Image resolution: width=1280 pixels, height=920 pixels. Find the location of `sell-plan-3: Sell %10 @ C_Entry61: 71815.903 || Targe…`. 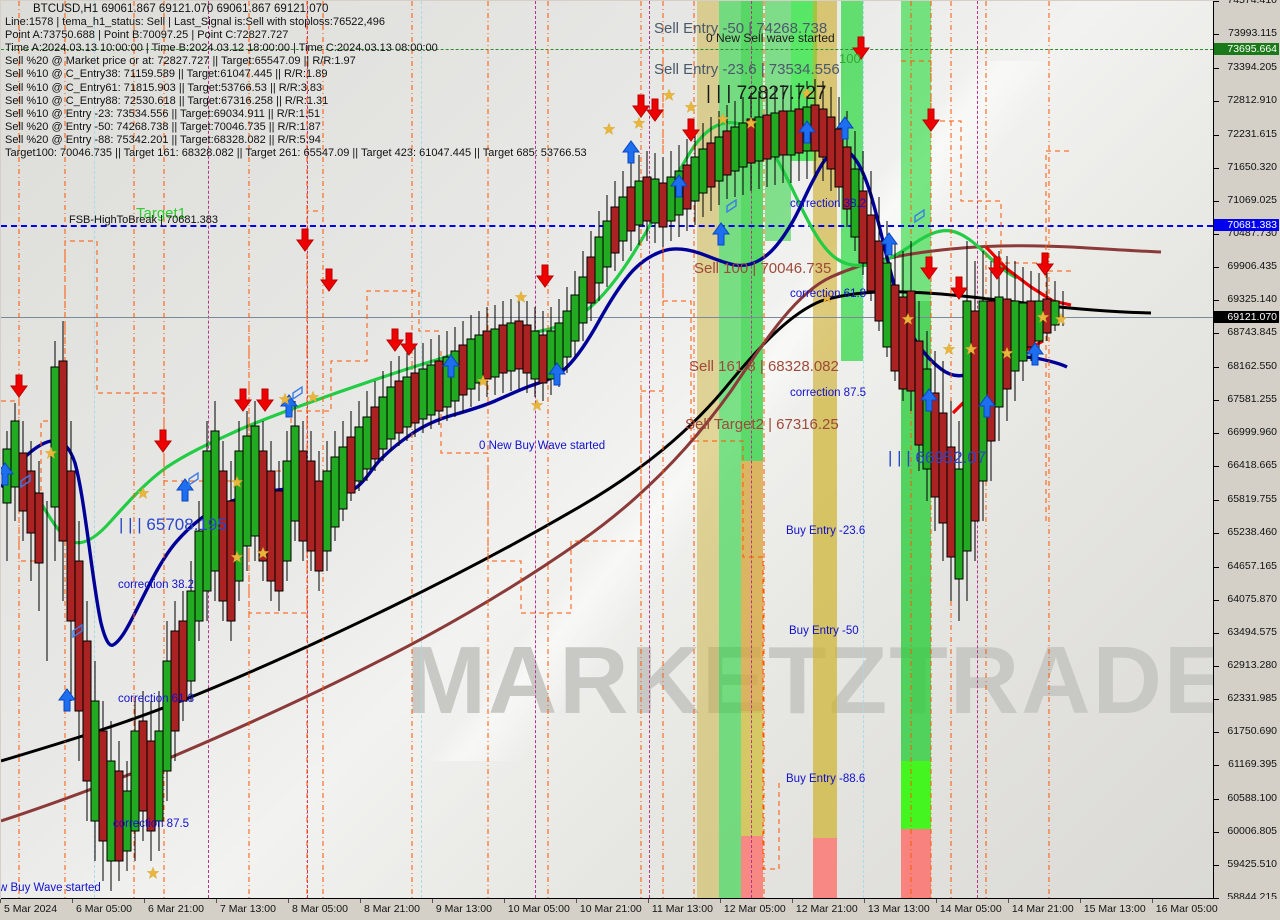

sell-plan-3: Sell %10 @ C_Entry61: 71815.903 || Targe… is located at coordinates (164, 87).